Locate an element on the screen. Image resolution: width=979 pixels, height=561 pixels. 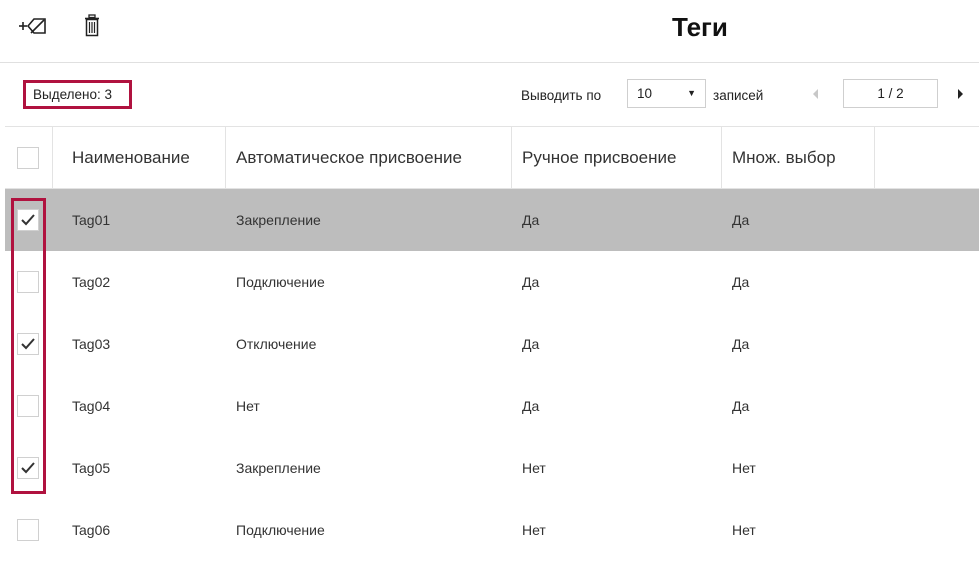
header-divider is located at coordinates (52, 157).